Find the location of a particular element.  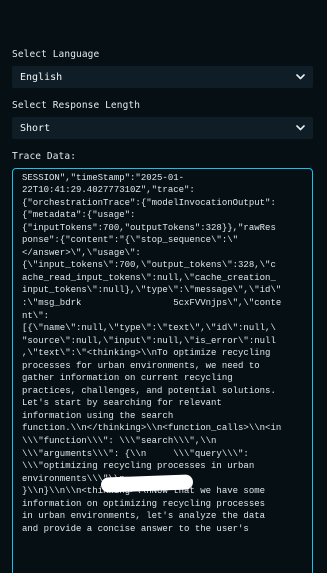

trace-line: ponse":{"content":"{\"stop_sequence\":\" is located at coordinates (130, 240).